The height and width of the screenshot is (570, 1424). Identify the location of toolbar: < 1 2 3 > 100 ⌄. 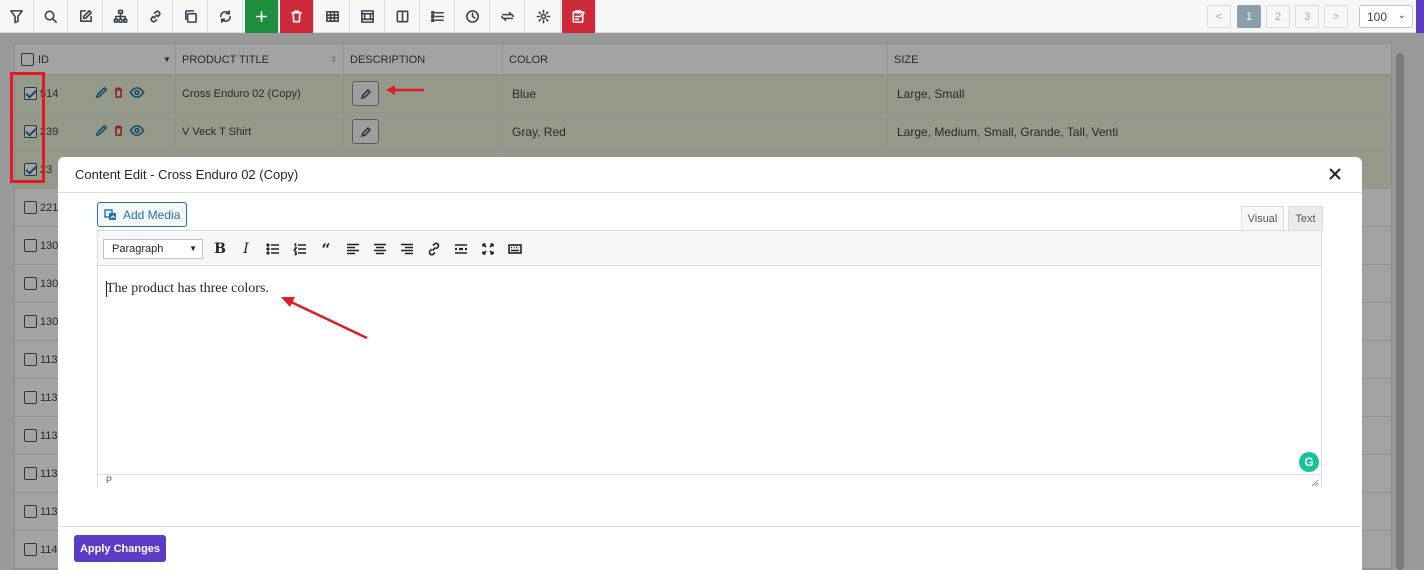
(712, 16).